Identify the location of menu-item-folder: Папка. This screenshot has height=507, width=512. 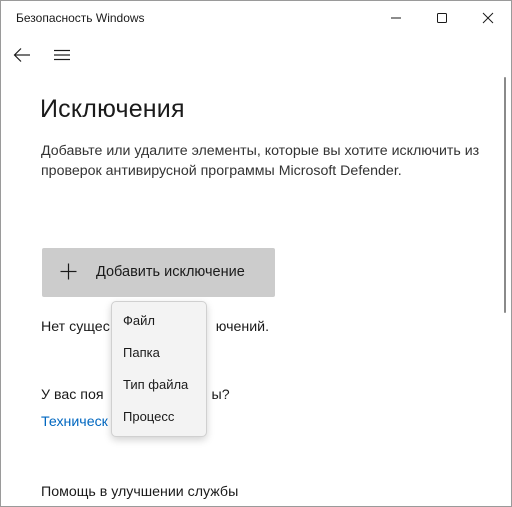
(159, 353).